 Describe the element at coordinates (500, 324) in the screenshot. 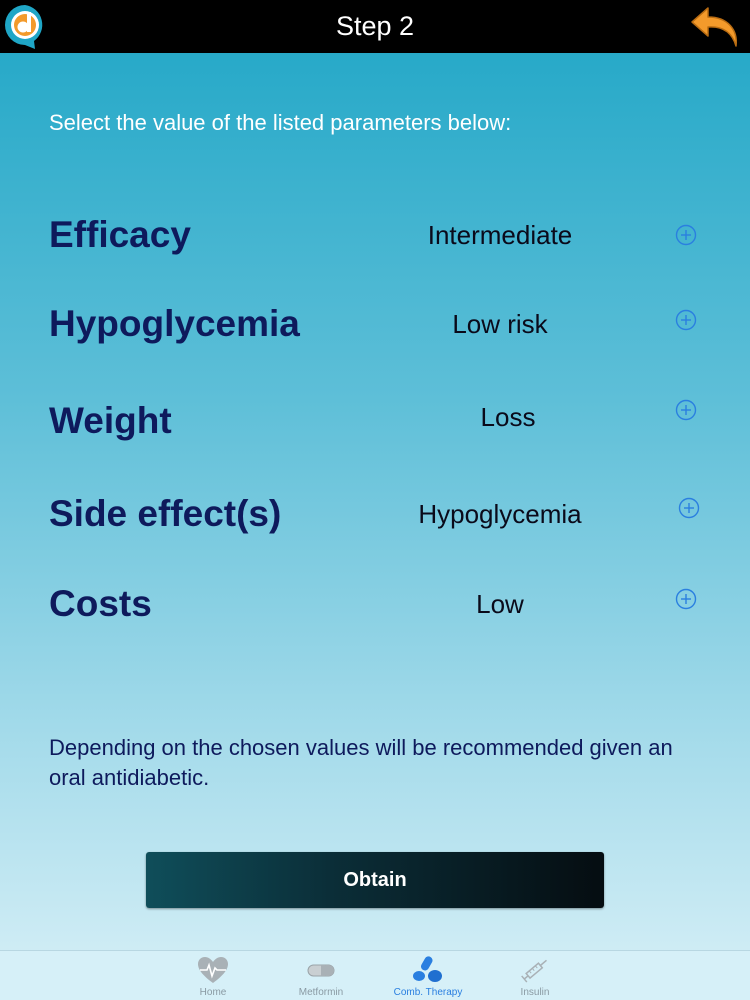

I see `parameter-value: Low risk` at that location.